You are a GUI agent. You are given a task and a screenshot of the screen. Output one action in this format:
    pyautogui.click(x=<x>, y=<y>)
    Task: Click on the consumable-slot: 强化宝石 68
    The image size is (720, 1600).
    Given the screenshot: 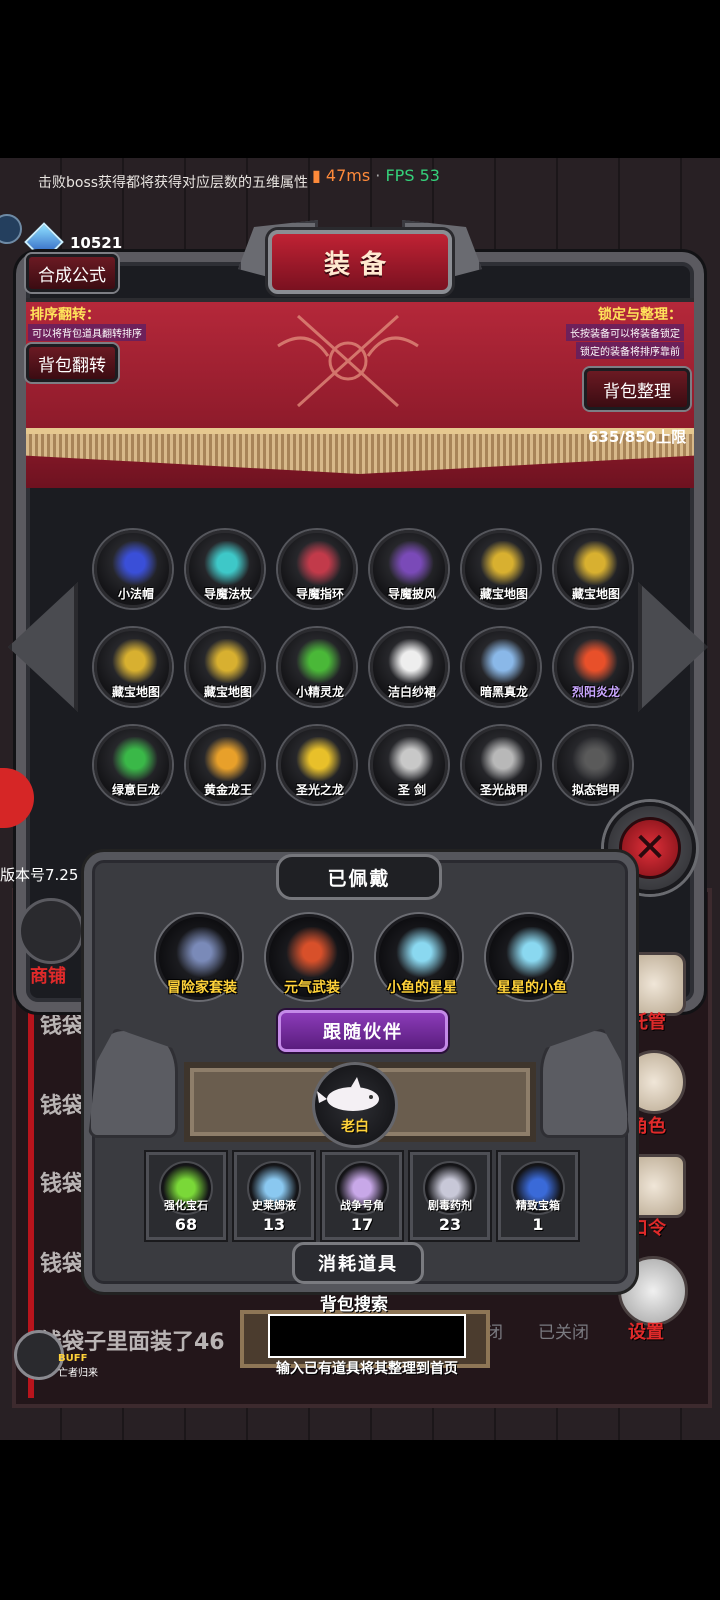 What is the action you would take?
    pyautogui.click(x=186, y=1196)
    